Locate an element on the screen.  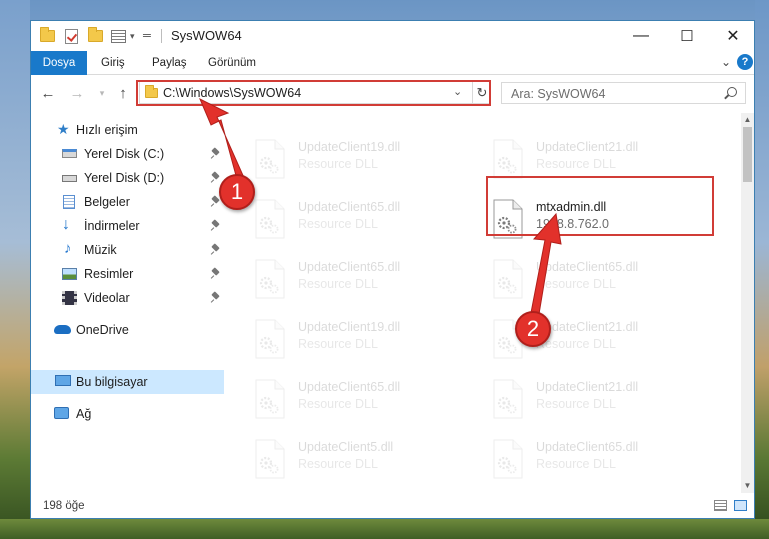
scroll-down-icon: ▼ is located at coordinates (747, 486).